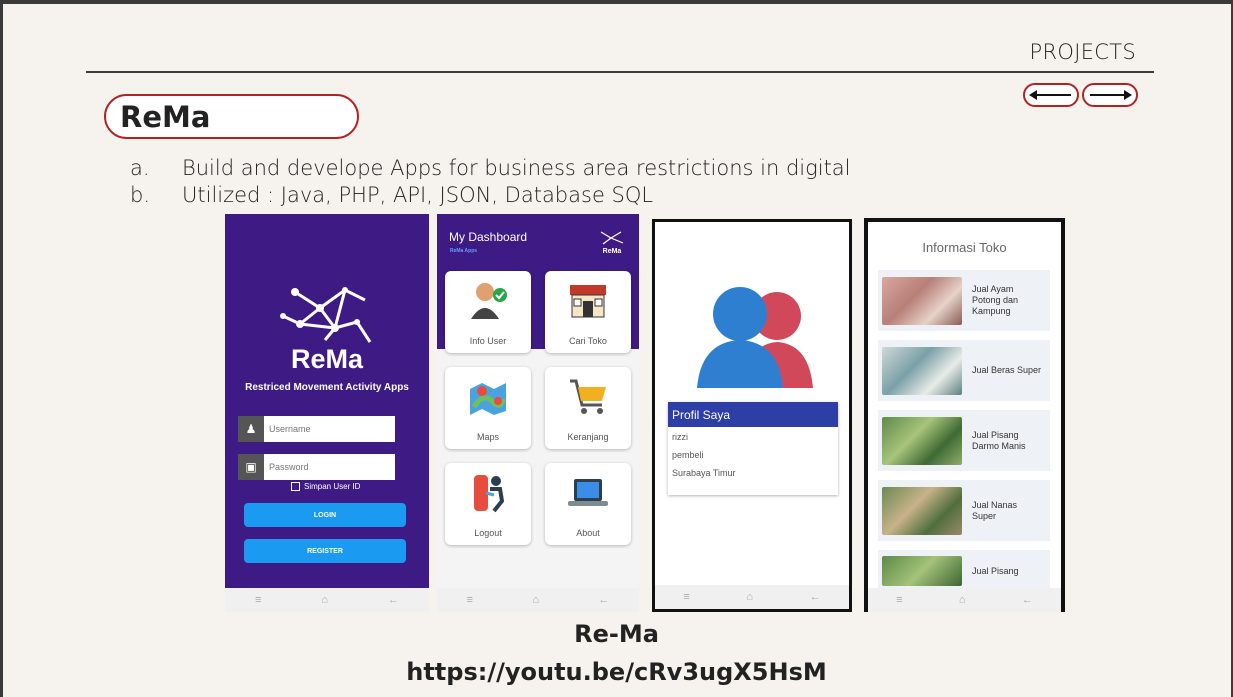 This screenshot has width=1233, height=697. I want to click on cart-icon, so click(588, 396).